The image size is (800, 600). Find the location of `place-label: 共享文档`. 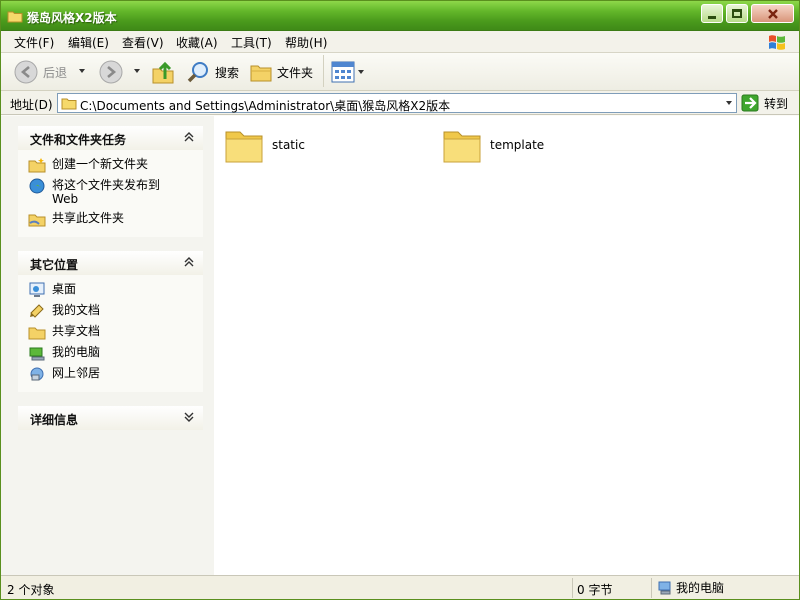

place-label: 共享文档 is located at coordinates (76, 331).